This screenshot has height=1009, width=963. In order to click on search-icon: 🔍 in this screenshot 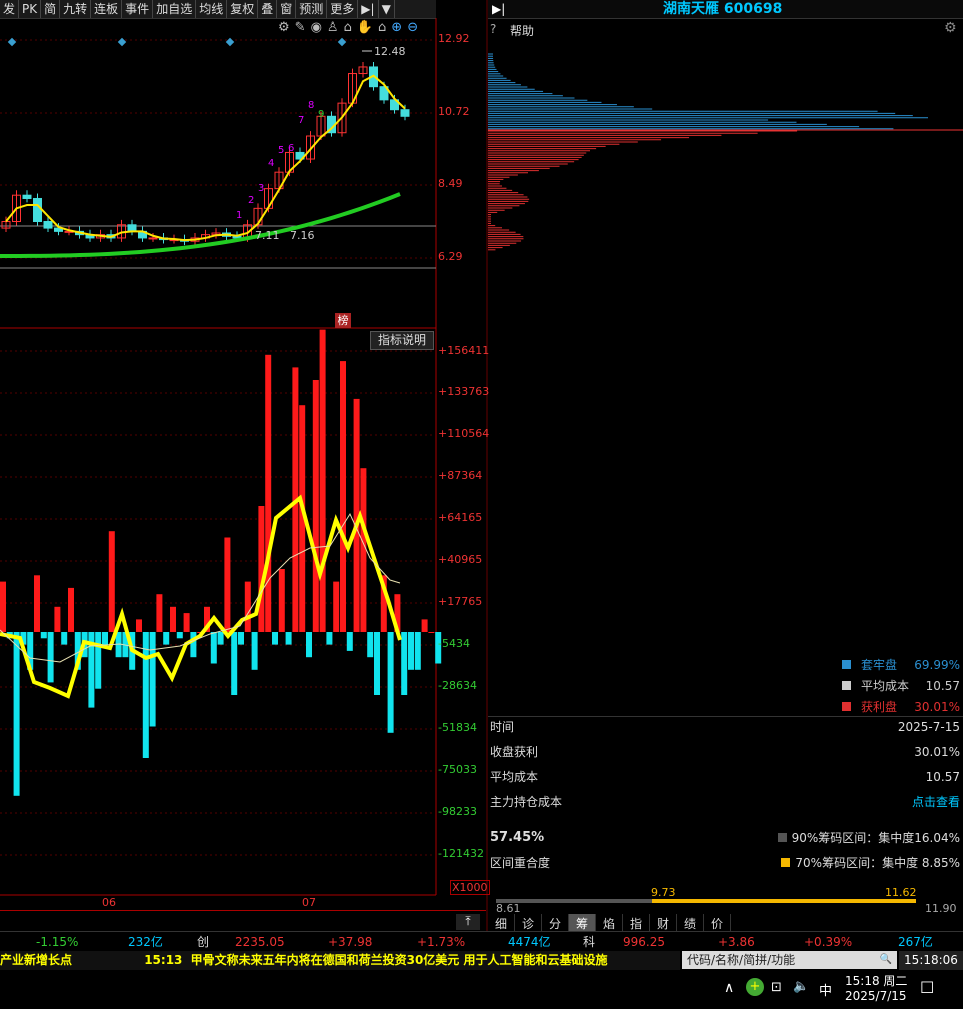, I will do `click(886, 960)`.